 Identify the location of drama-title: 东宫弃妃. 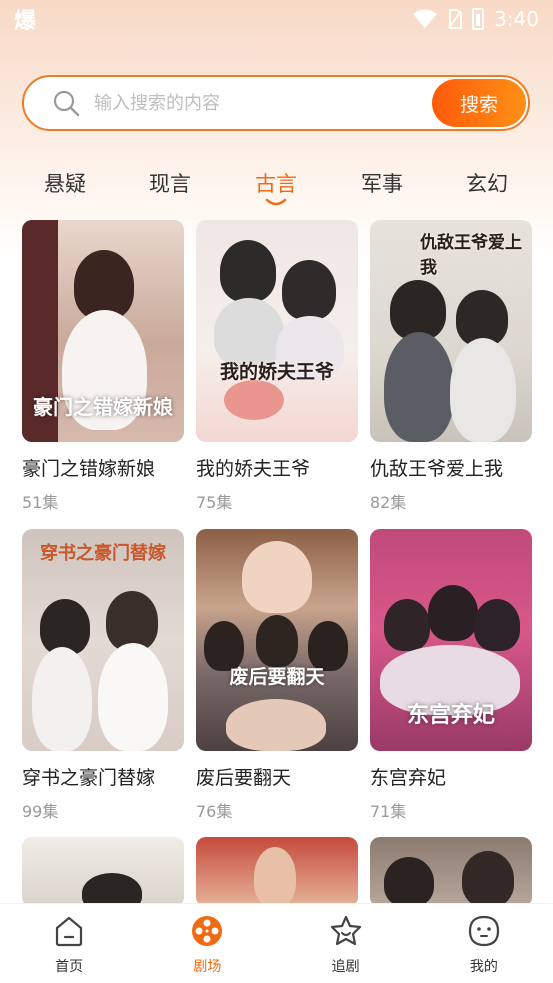
(408, 778).